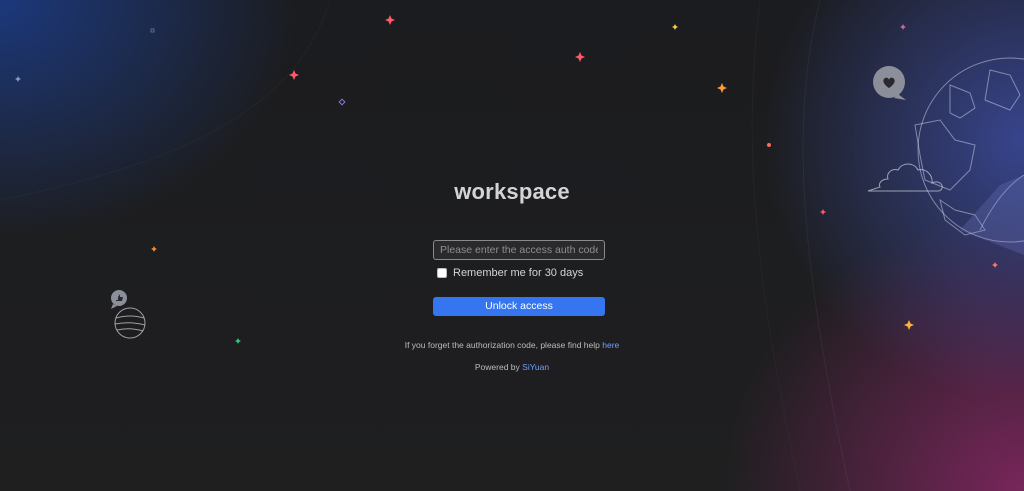 This screenshot has width=1024, height=491. I want to click on auth-code-input, so click(519, 250).